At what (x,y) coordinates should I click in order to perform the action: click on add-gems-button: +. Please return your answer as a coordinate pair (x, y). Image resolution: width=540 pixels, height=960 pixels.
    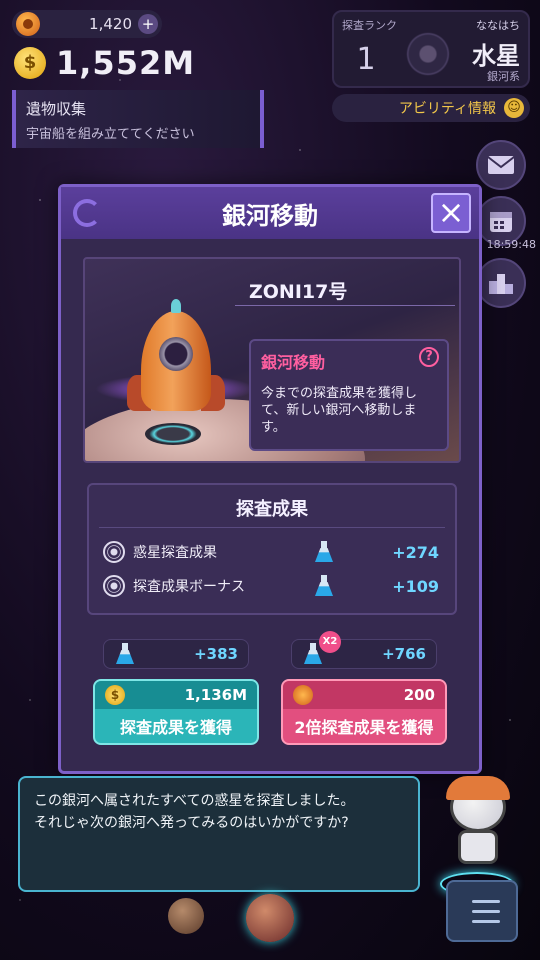
    Looking at the image, I should click on (148, 24).